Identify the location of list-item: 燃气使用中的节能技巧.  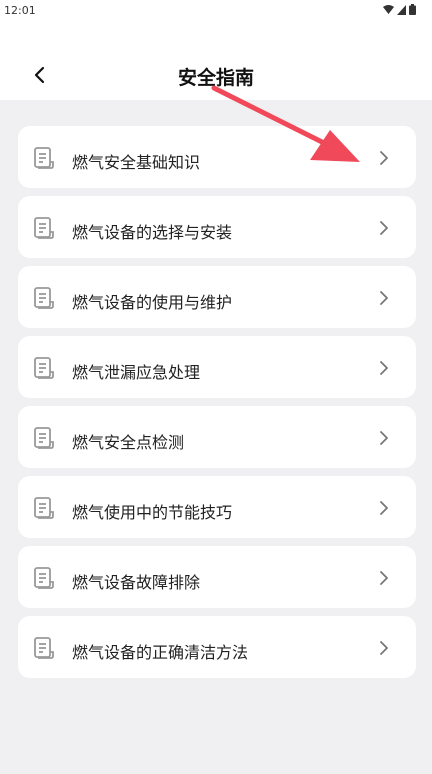
(217, 507).